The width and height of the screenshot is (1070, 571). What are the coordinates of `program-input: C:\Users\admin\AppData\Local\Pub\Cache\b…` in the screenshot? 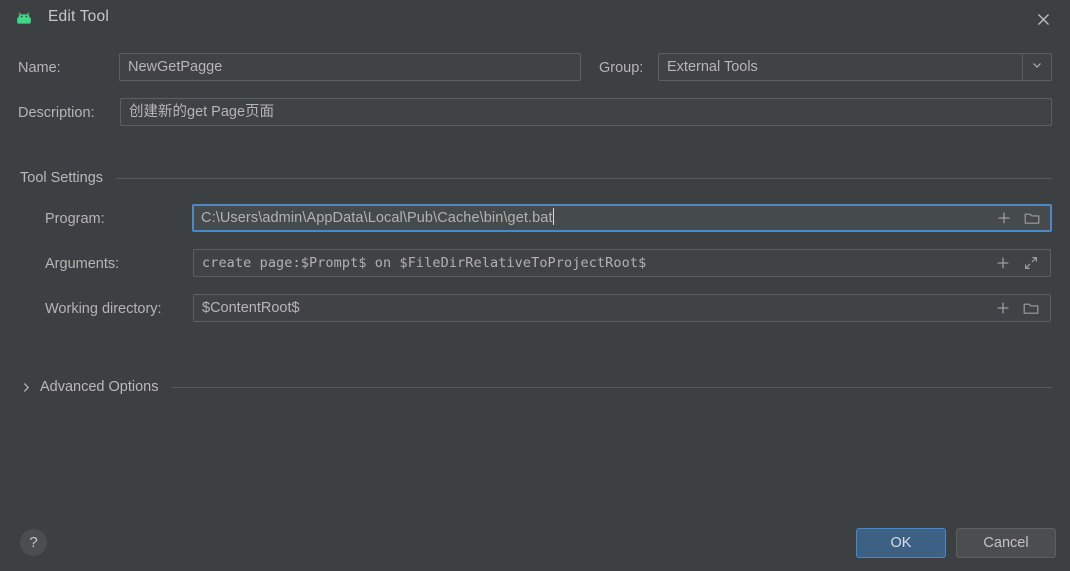 It's located at (622, 218).